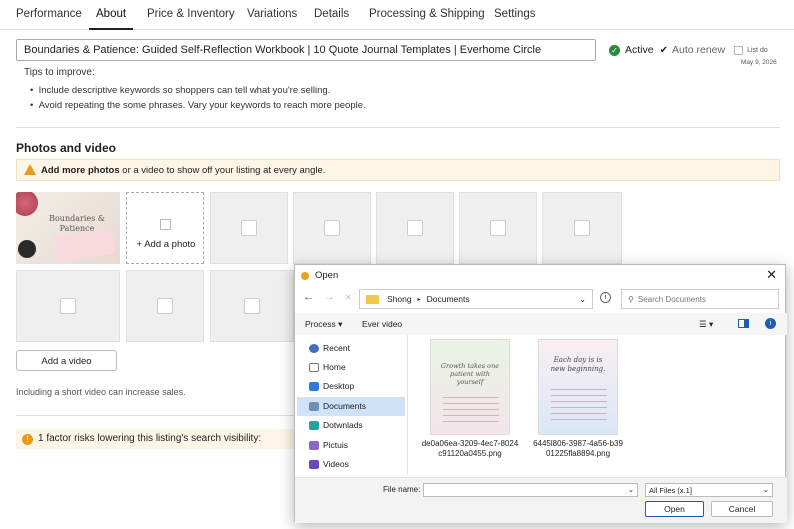 The height and width of the screenshot is (529, 794). Describe the element at coordinates (308, 297) in the screenshot. I see `back-arrow-icon: ←` at that location.